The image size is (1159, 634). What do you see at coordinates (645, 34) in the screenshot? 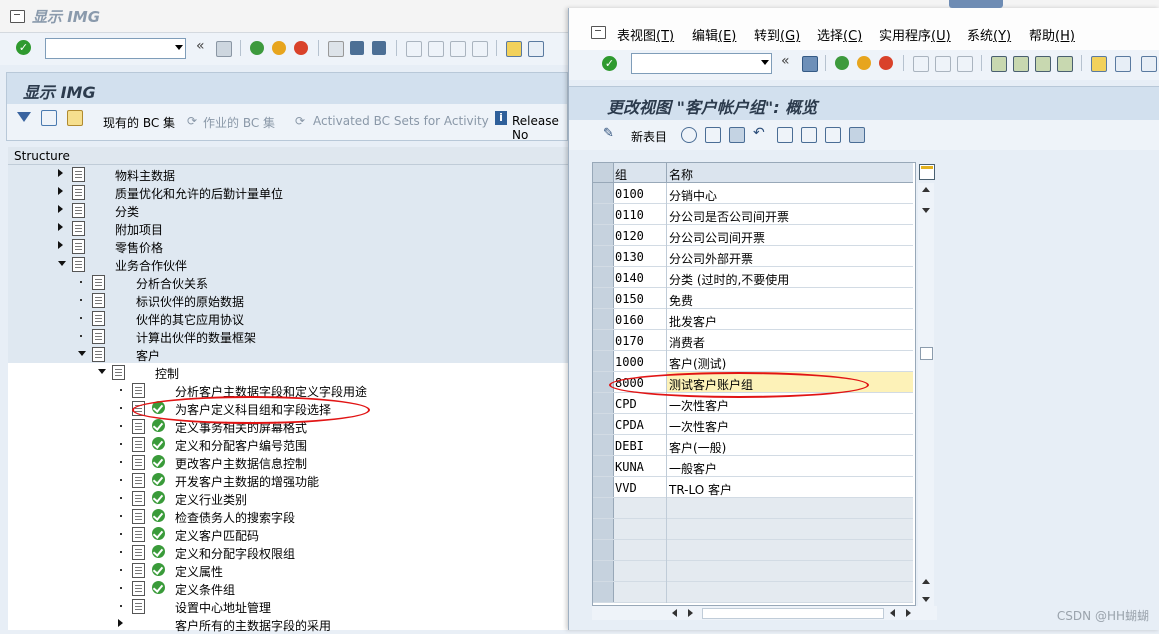
I see `menu-table-view: 表视图(T)` at bounding box center [645, 34].